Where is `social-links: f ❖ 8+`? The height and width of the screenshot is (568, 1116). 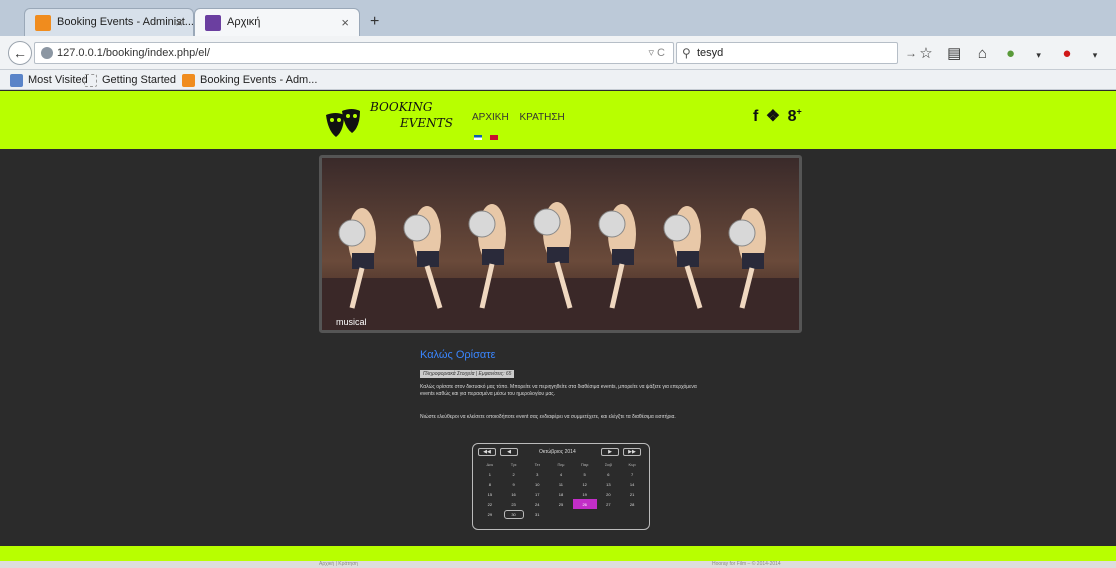
social-links: f ❖ 8+ is located at coordinates (779, 116).